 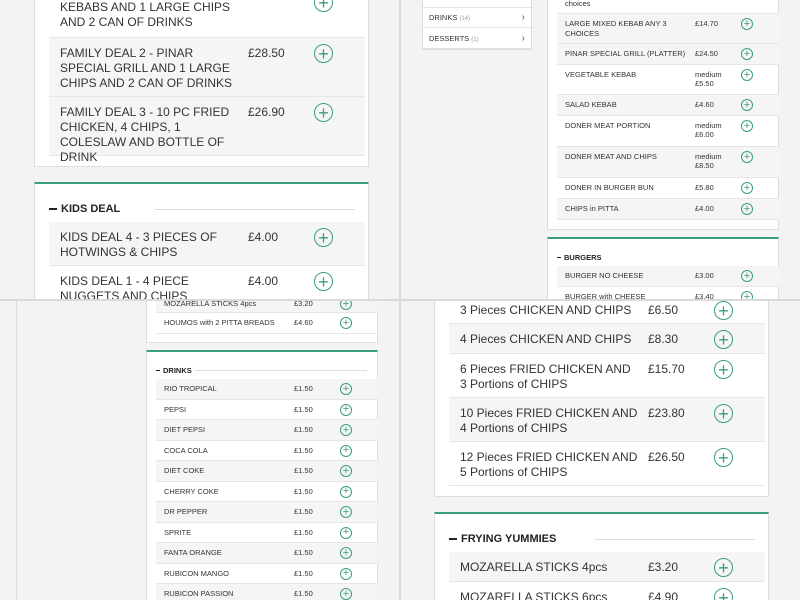 I want to click on menu-item-name: MOZARELLA STICKS 6pcs, so click(x=534, y=595).